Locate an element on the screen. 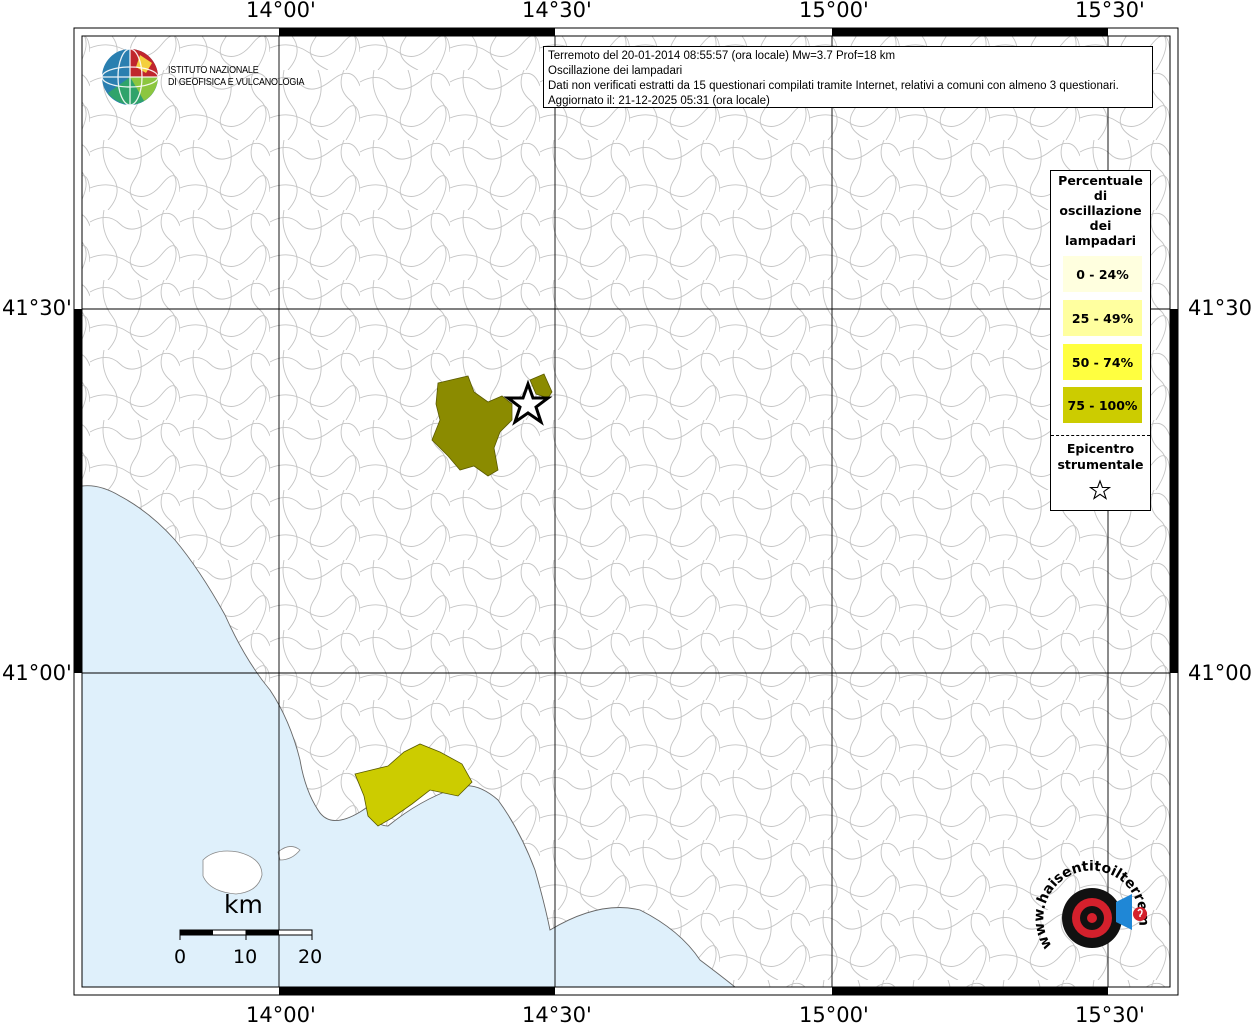  scale-tick-0: 0 is located at coordinates (180, 957).